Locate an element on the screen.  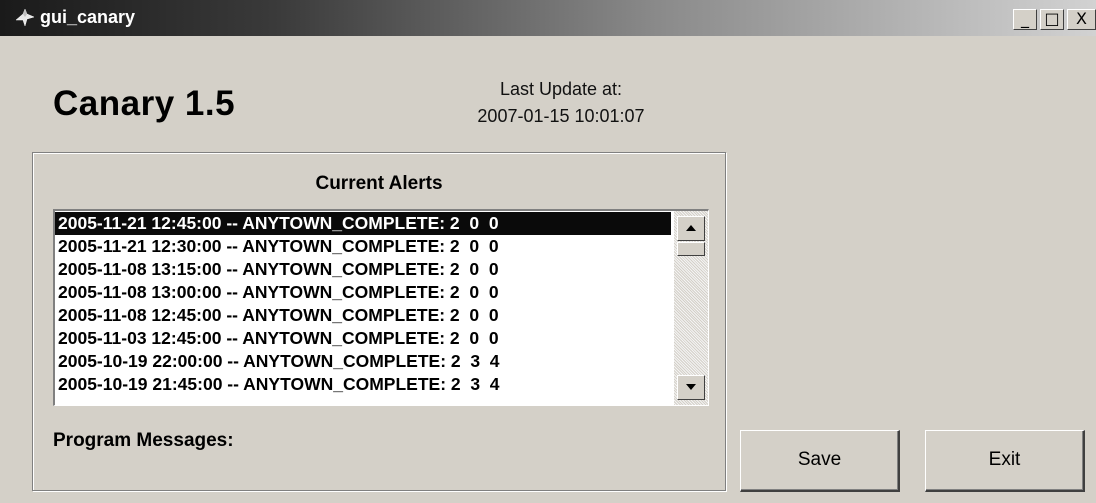
app-title: Canary 1.5 is located at coordinates (144, 103).